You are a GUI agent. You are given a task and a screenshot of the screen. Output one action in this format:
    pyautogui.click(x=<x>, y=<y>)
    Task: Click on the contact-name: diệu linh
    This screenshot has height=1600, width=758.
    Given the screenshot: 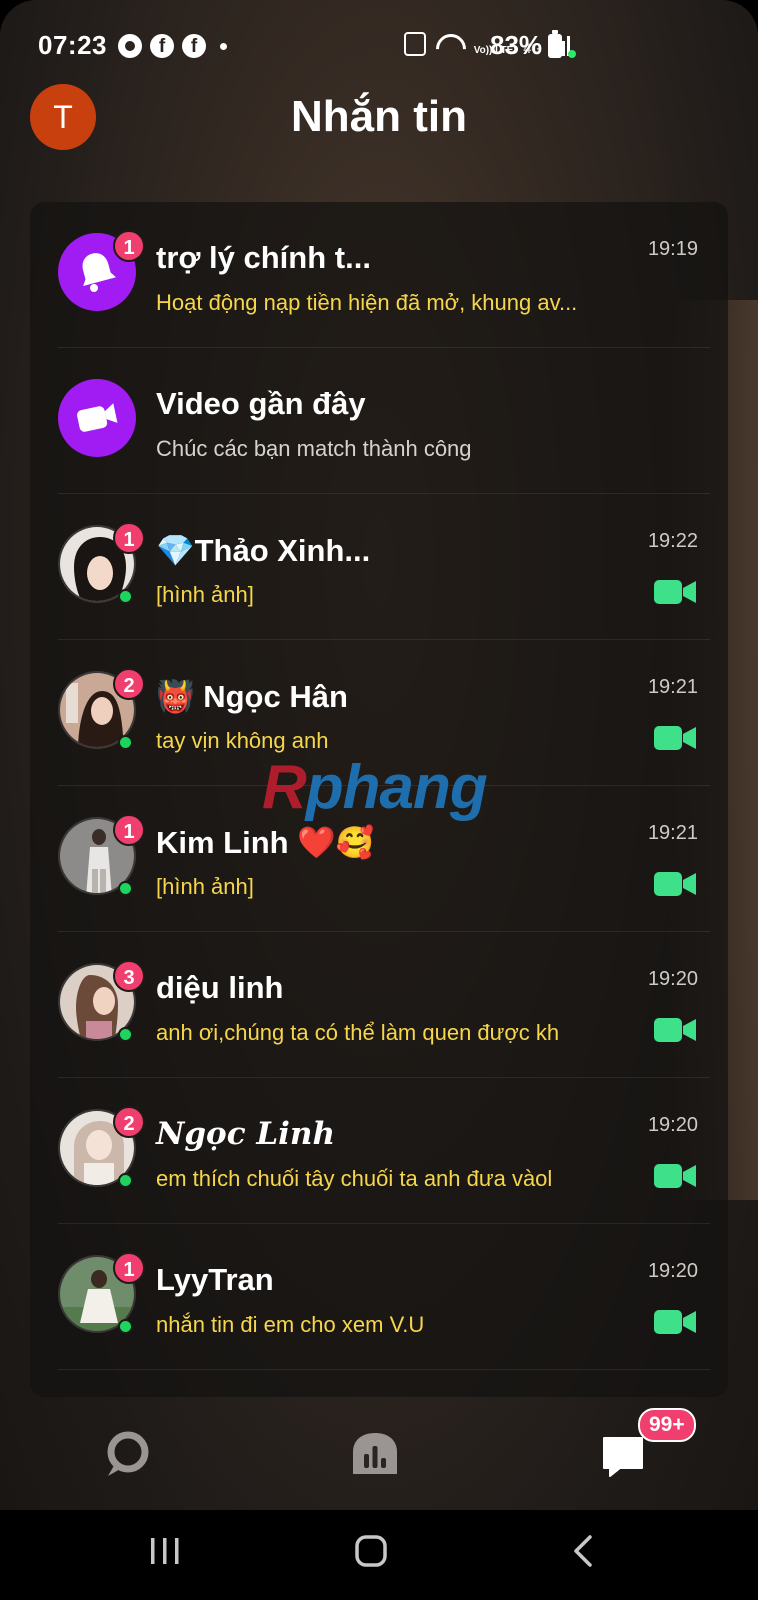 What is the action you would take?
    pyautogui.click(x=220, y=987)
    